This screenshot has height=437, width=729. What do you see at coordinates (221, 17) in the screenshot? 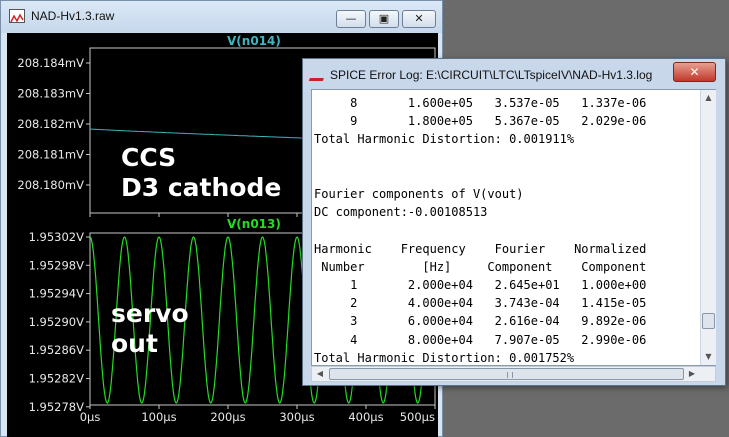
I see `waveform-titlebar: NAD-Hv1.3.raw — ▣ ✕` at bounding box center [221, 17].